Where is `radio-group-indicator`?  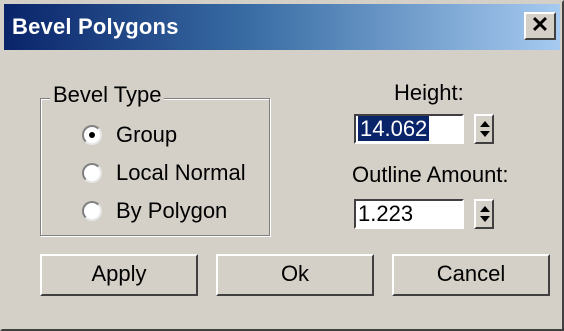
radio-group-indicator is located at coordinates (92, 135).